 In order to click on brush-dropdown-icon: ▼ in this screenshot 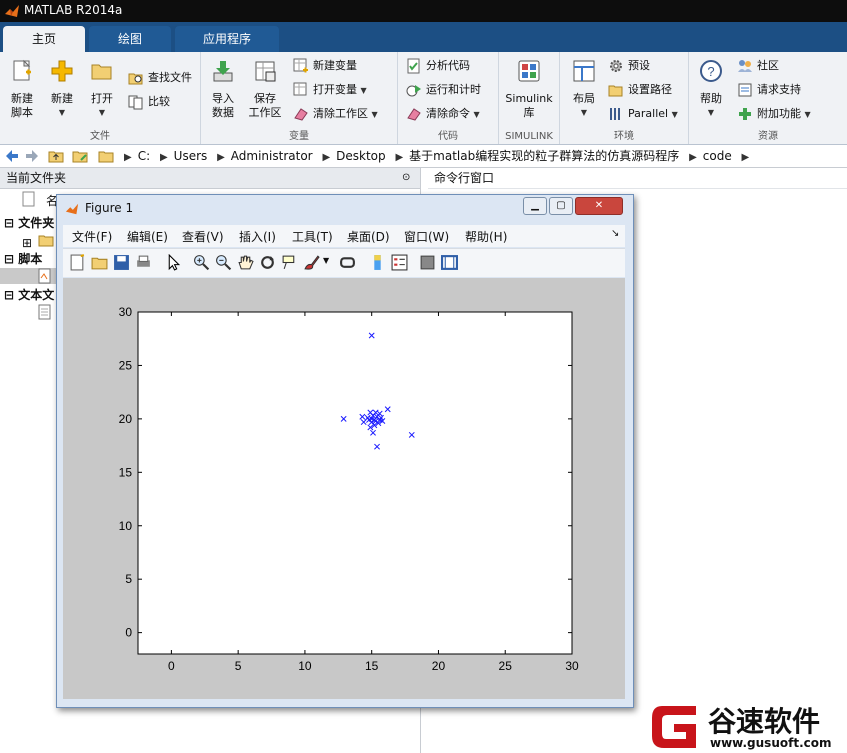, I will do `click(326, 260)`.